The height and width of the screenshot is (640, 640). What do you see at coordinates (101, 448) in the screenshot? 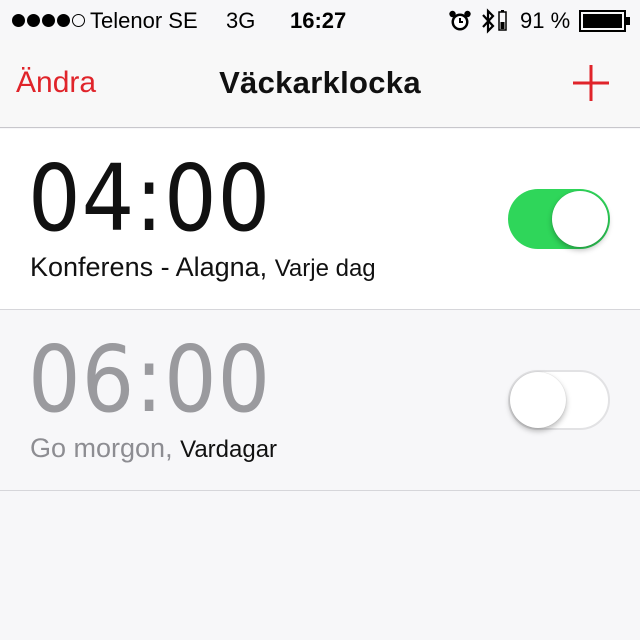
I see `alarm-name: Go morgon,` at bounding box center [101, 448].